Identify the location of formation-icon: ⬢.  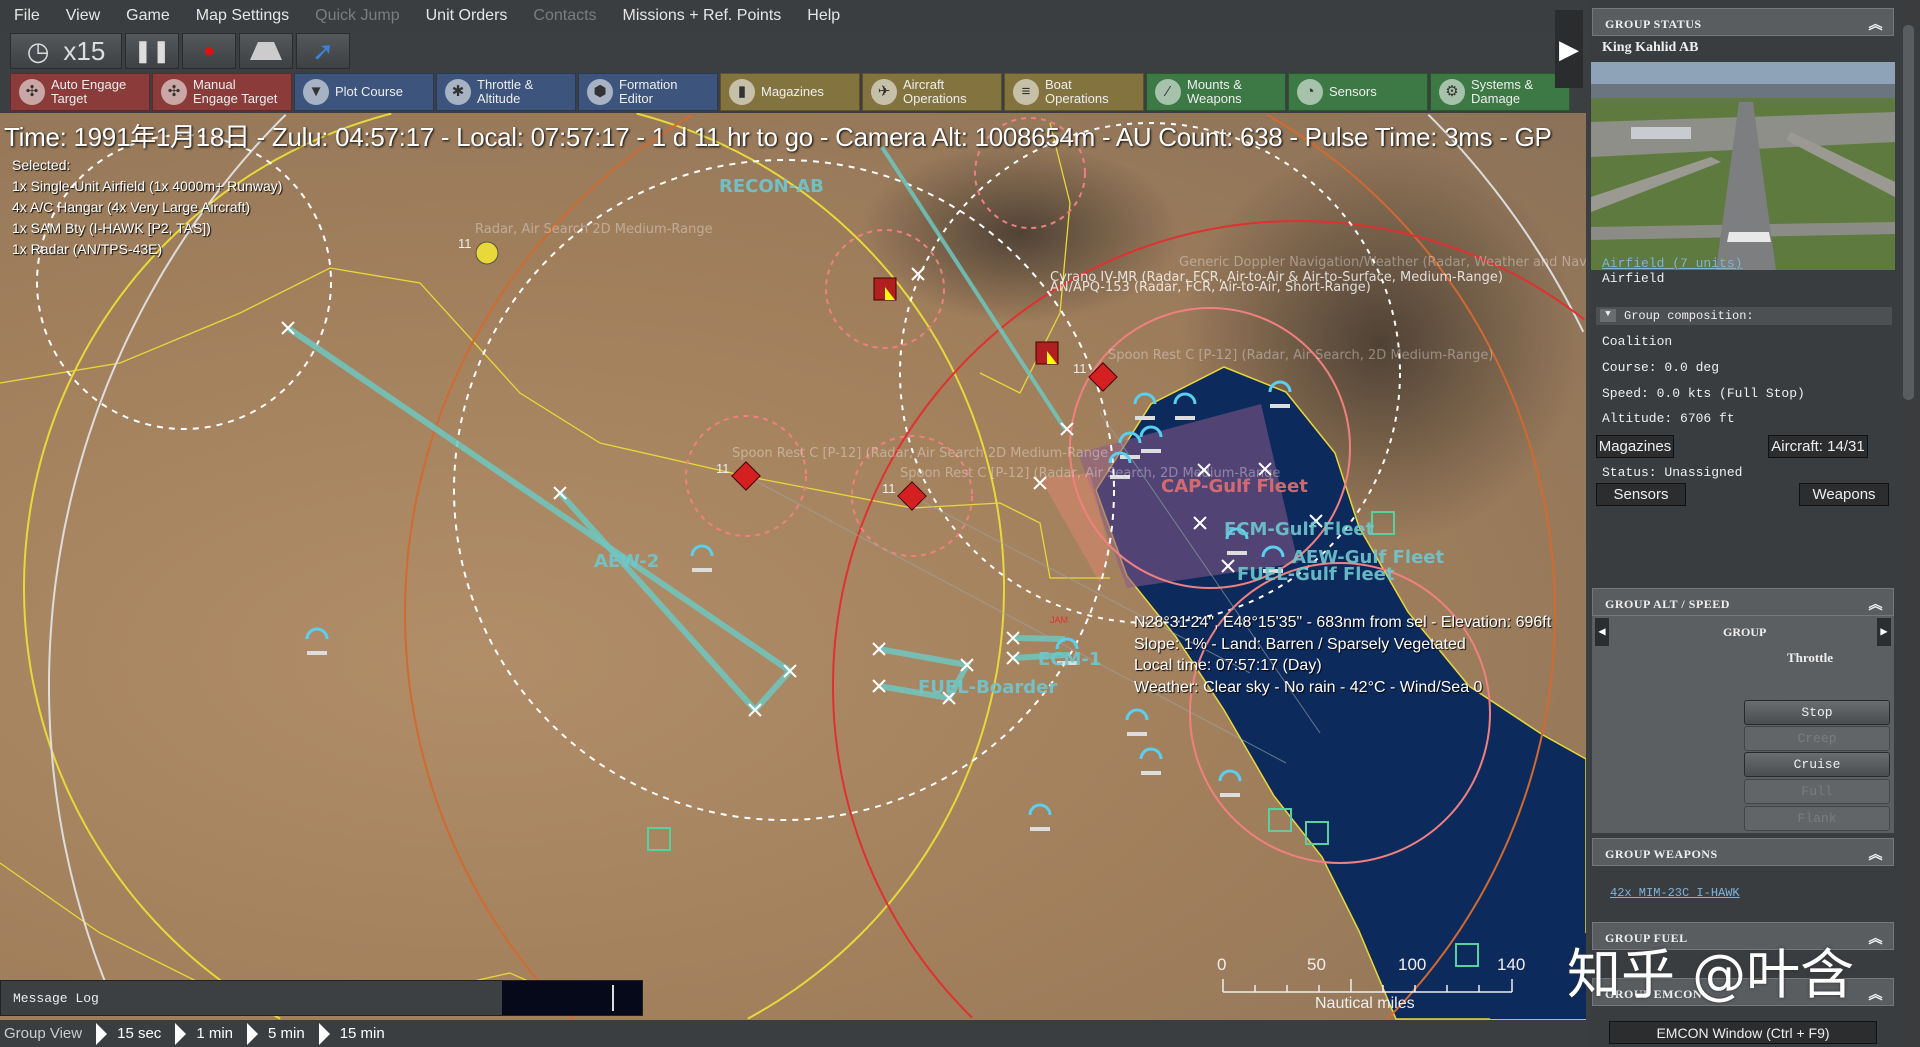
(600, 92).